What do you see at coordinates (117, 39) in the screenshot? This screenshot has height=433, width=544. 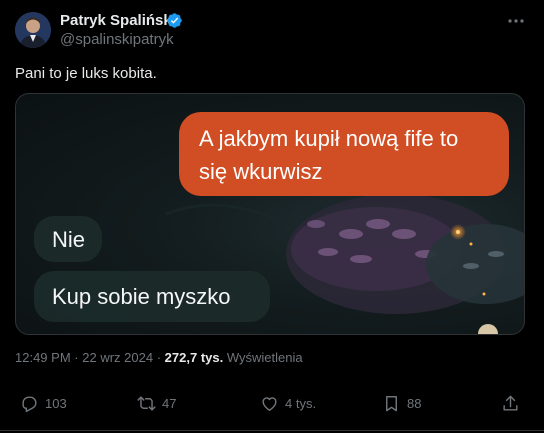 I see `author-handle: @spalinskipatryk` at bounding box center [117, 39].